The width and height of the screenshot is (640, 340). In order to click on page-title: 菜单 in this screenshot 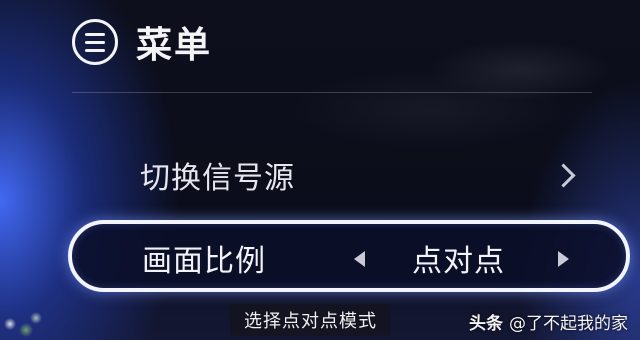, I will do `click(174, 45)`.